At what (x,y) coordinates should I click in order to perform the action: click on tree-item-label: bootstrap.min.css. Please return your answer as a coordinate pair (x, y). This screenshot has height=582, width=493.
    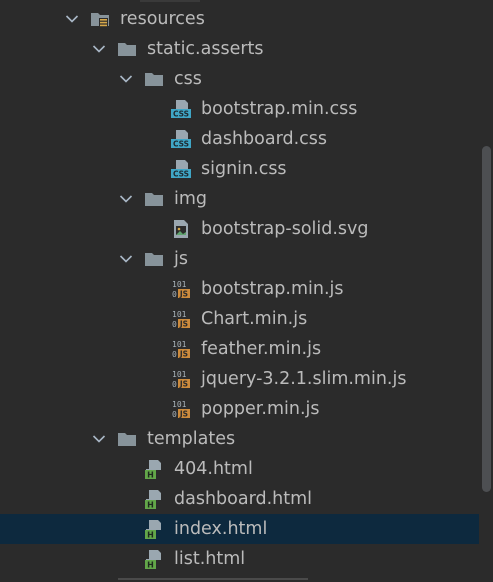
    Looking at the image, I should click on (279, 109).